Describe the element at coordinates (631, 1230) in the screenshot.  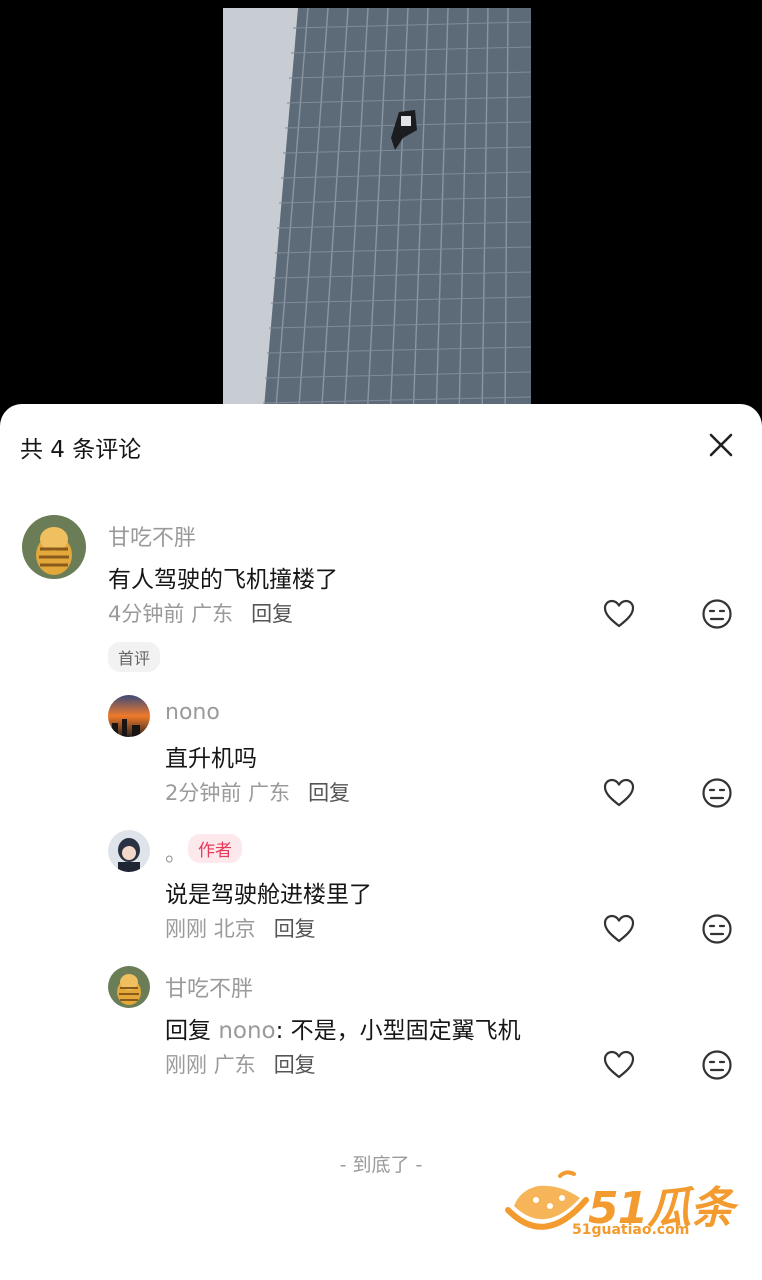
I see `watermark-url: 51guatiao.com` at that location.